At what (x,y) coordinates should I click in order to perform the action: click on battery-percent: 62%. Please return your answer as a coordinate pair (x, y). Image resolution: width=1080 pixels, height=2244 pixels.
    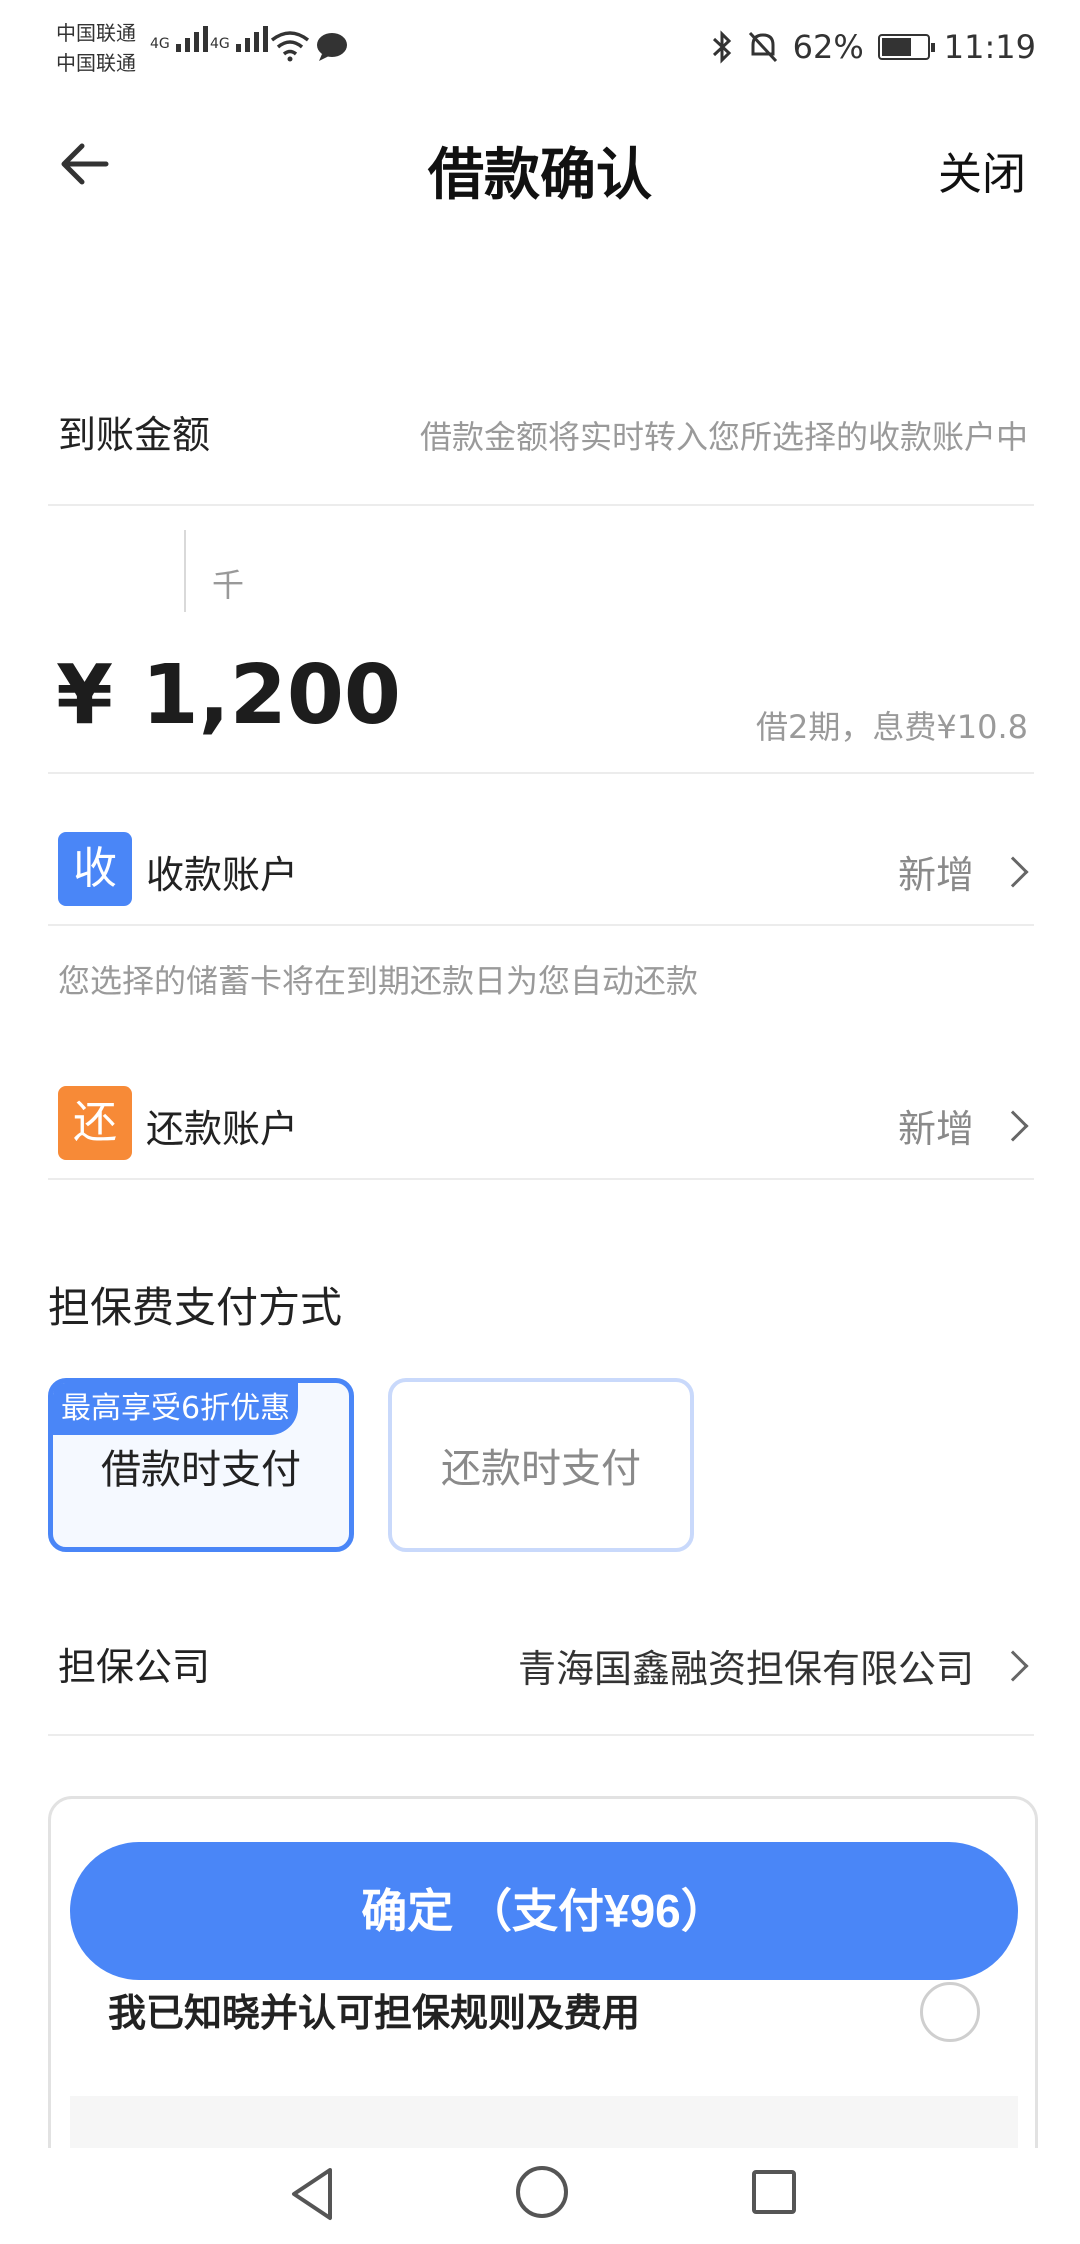
    Looking at the image, I should click on (828, 47).